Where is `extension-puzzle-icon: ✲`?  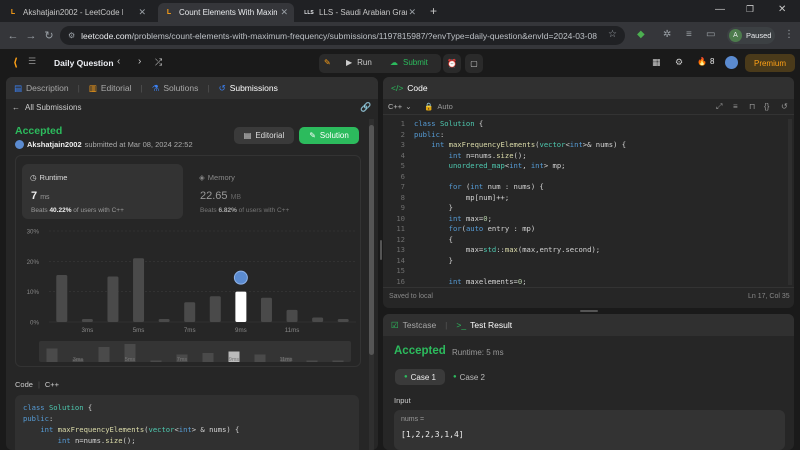
extension-puzzle-icon: ✲ is located at coordinates (667, 34).